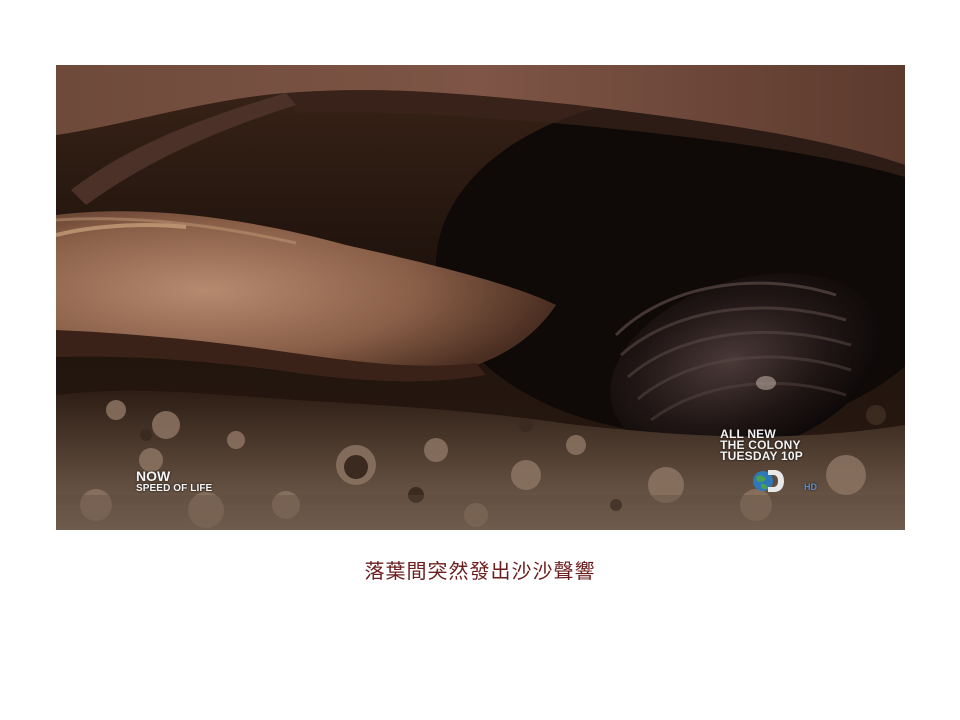  Describe the element at coordinates (761, 456) in the screenshot. I see `promo-line-3: TUESDAY 10P` at that location.